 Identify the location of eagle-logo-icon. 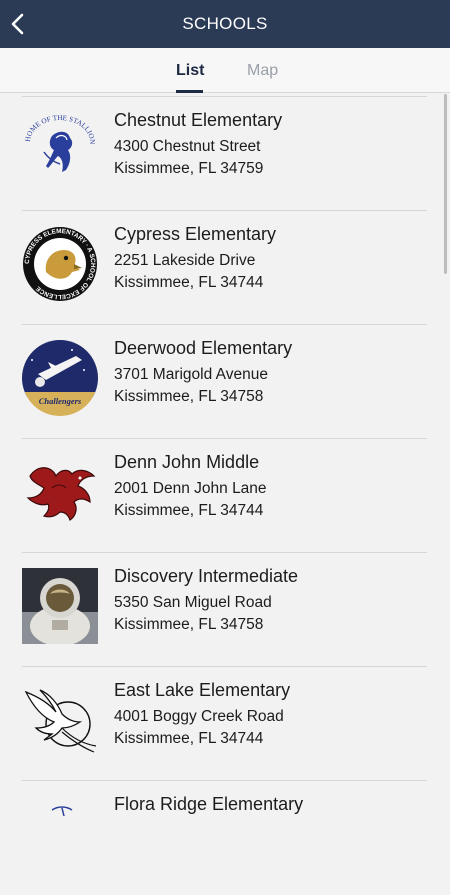
(60, 721).